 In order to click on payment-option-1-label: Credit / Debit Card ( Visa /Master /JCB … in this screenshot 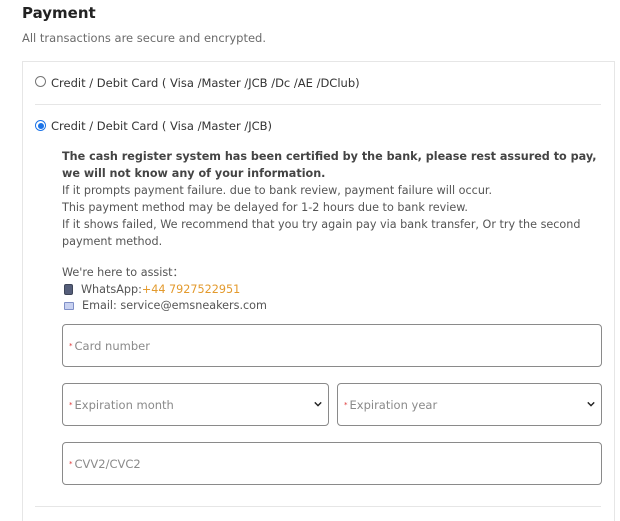, I will do `click(205, 83)`.